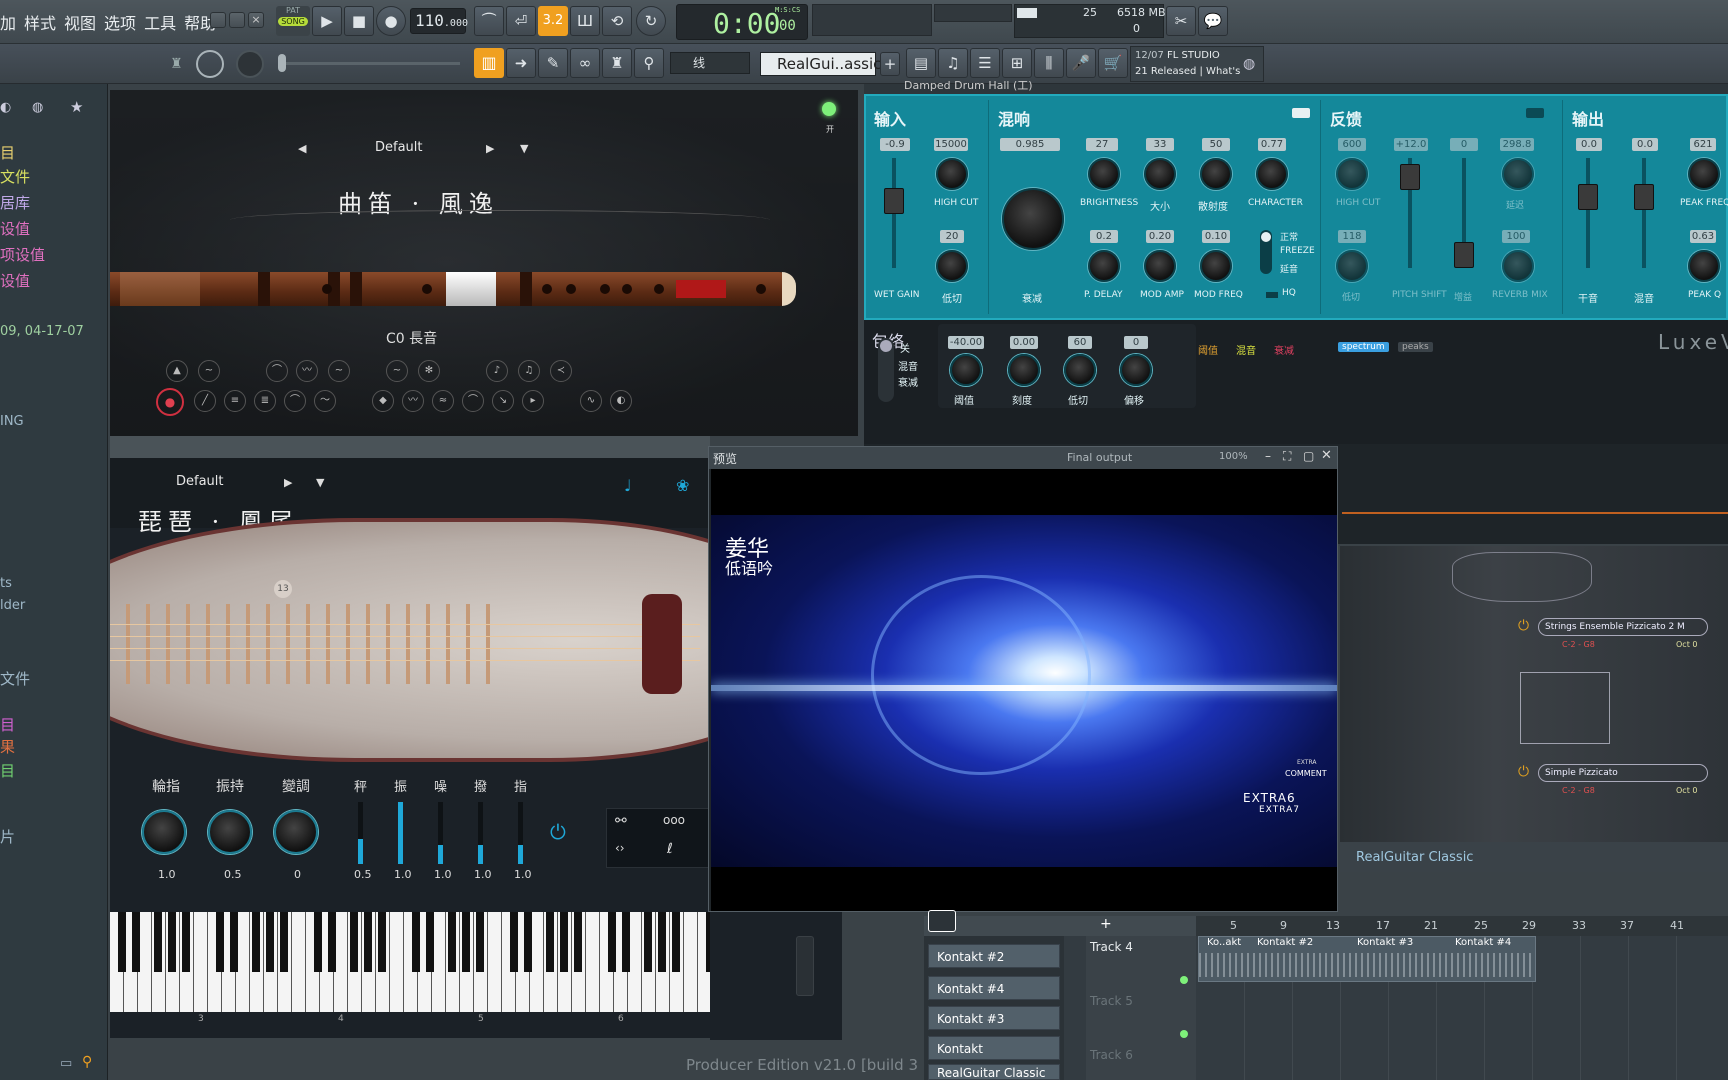 Image resolution: width=1728 pixels, height=1080 pixels. What do you see at coordinates (1287, 456) in the screenshot?
I see `fullscreen-icon: ⛶` at bounding box center [1287, 456].